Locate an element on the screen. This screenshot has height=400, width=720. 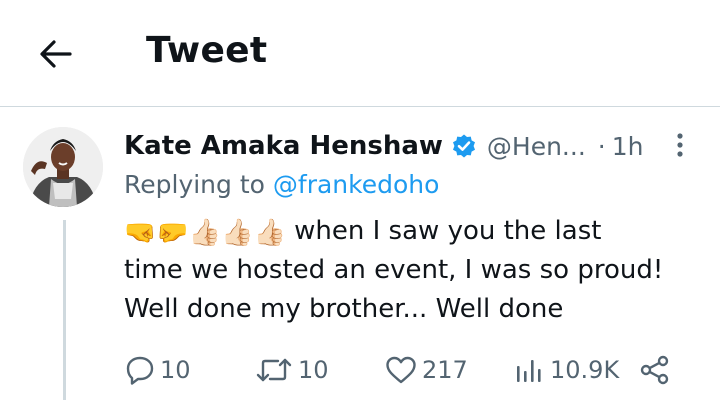
tweet-author-row: Kate Amaka Henshaw @Hen... · 1h is located at coordinates (384, 146).